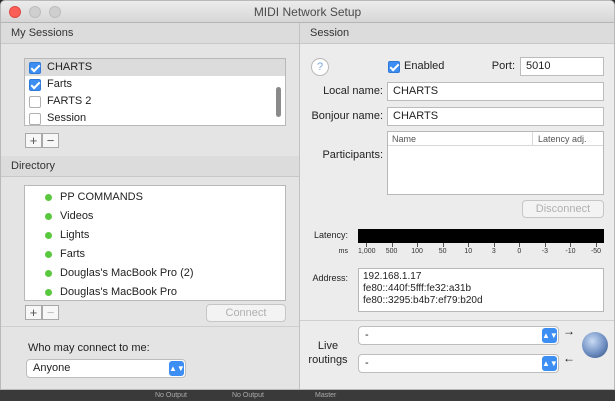  What do you see at coordinates (77, 216) in the screenshot?
I see `directory-item-label: Videos` at bounding box center [77, 216].